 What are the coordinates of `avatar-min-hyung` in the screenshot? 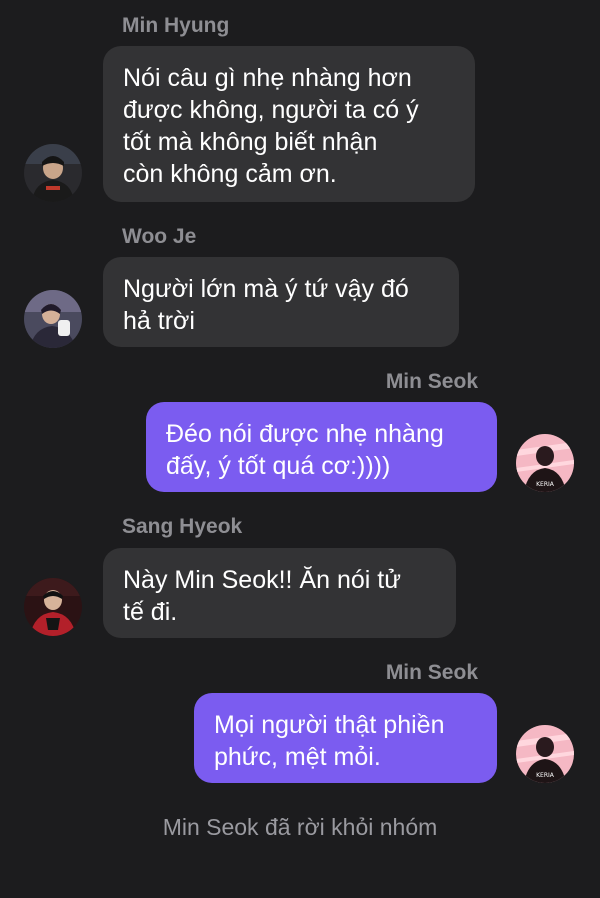 It's located at (53, 173).